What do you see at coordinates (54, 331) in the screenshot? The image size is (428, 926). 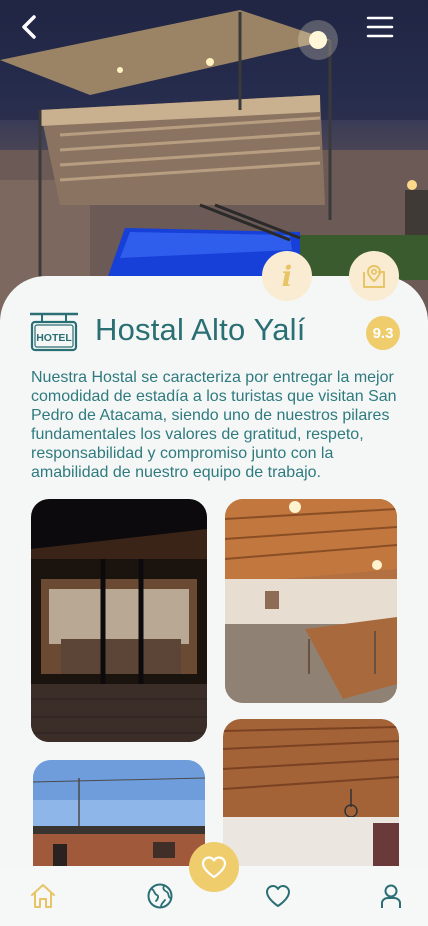 I see `hotel-sign-icon: HOTEL` at bounding box center [54, 331].